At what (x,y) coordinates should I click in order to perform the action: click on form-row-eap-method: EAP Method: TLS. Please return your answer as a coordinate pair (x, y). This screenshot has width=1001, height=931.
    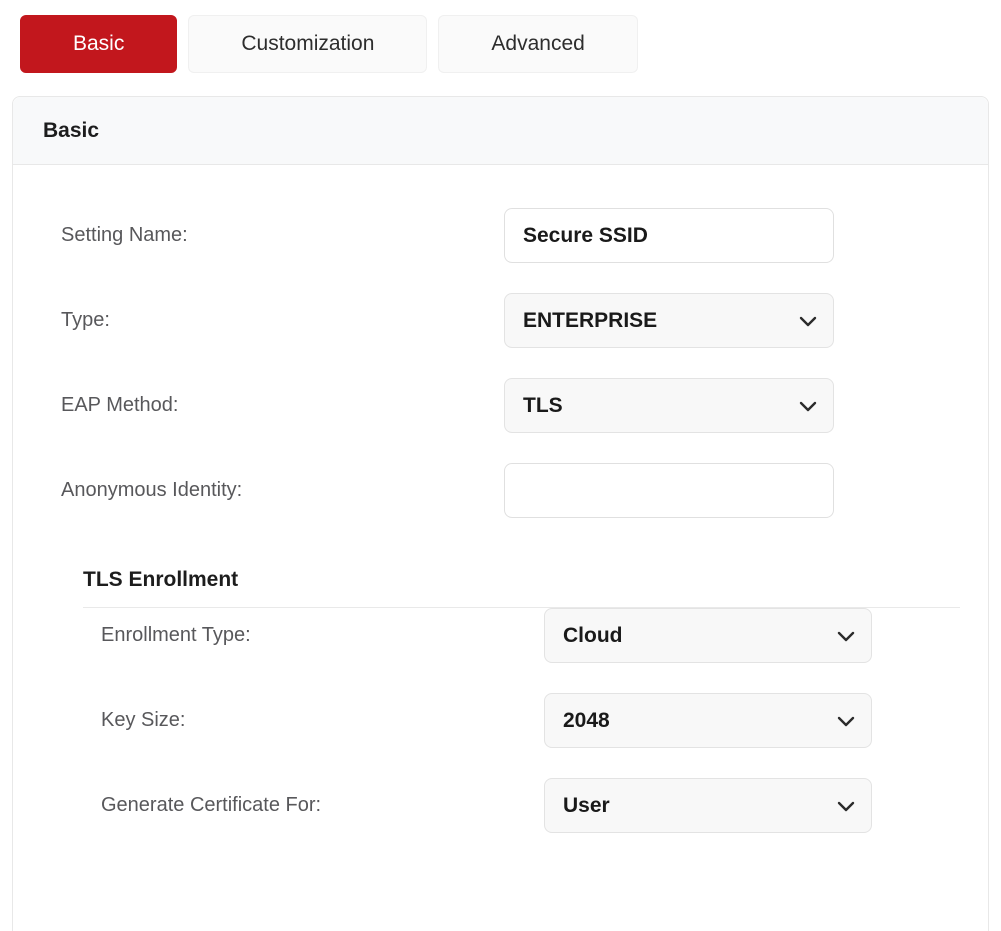
    Looking at the image, I should click on (524, 405).